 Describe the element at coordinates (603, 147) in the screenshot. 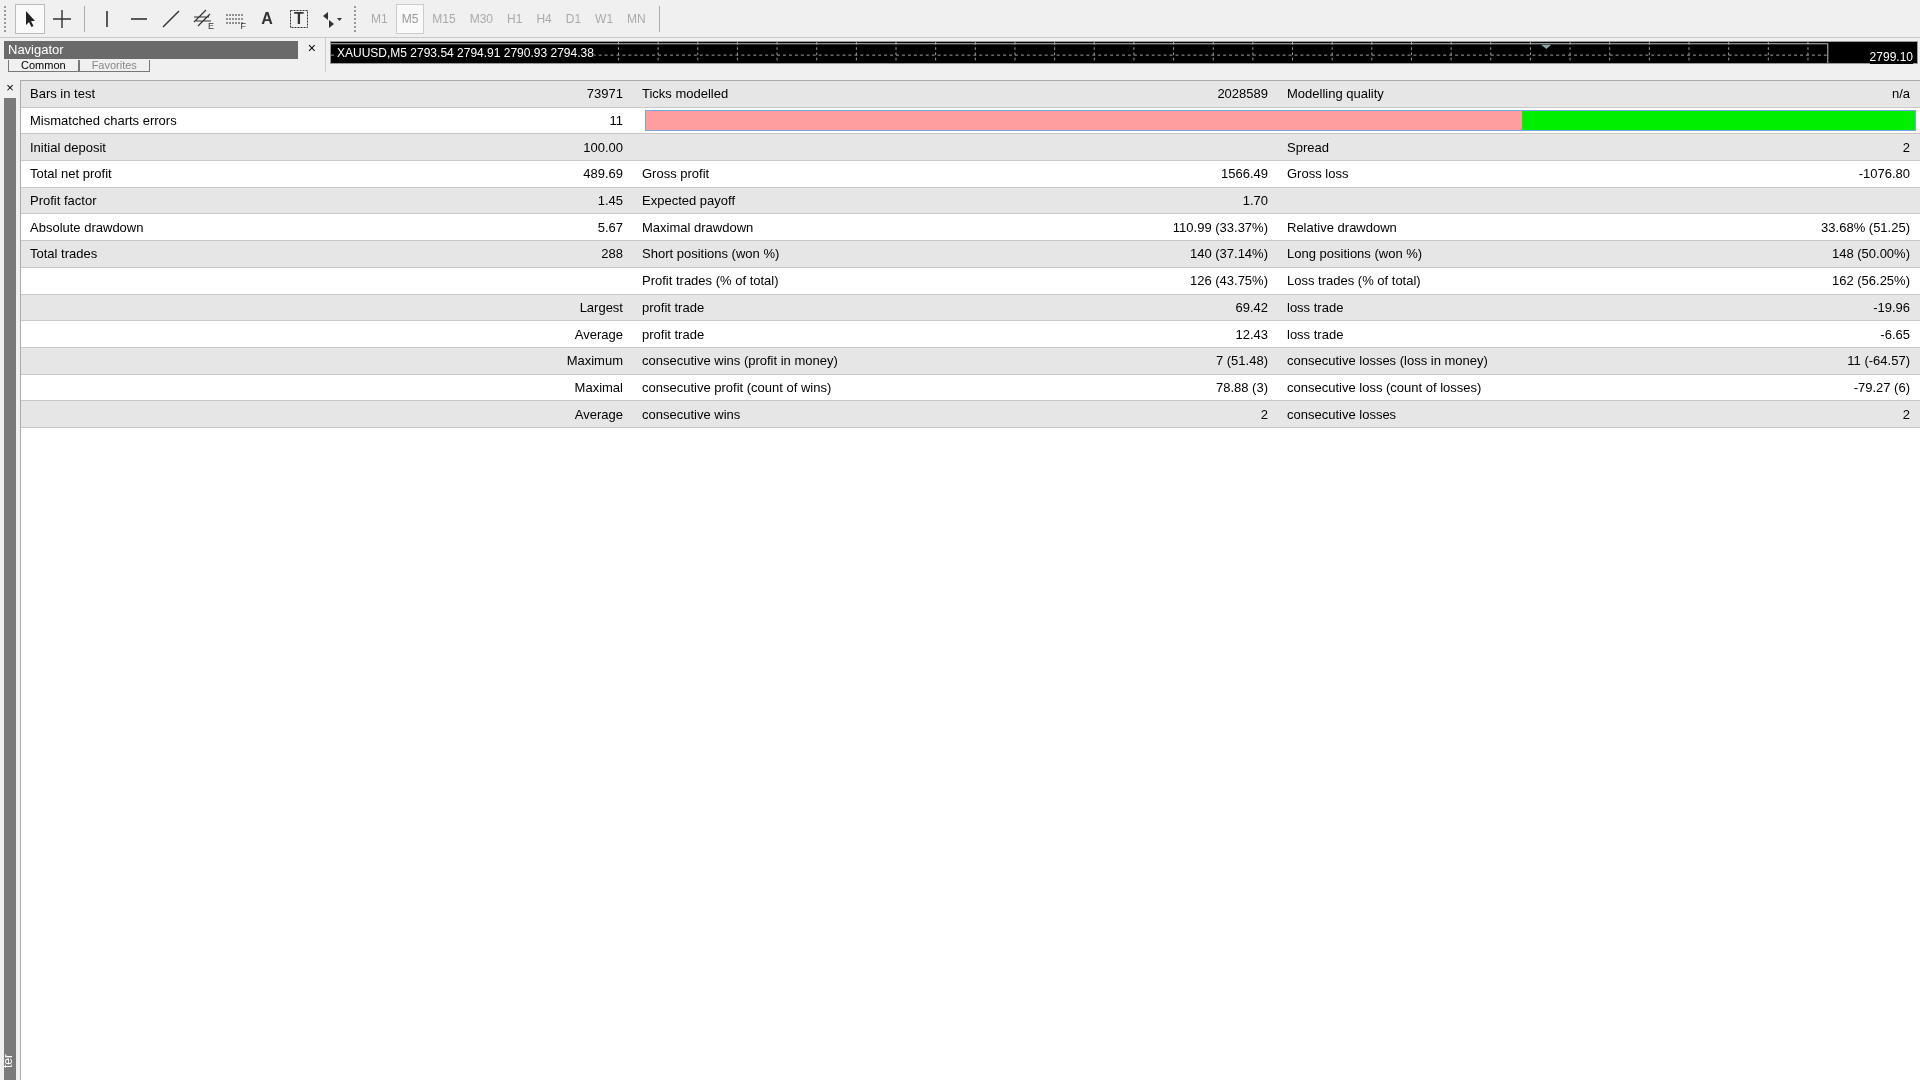

I see `stat-value: 100.00` at that location.